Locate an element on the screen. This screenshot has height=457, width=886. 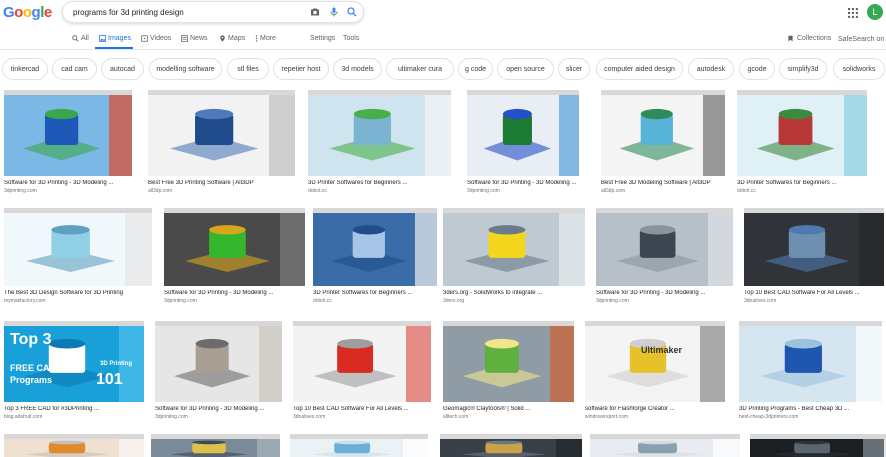
chip-g-code: g code is located at coordinates (475, 69).